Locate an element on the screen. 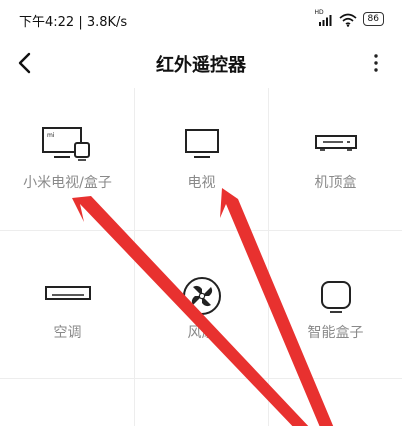 Image resolution: width=402 pixels, height=426 pixels. tv-icon is located at coordinates (201, 144).